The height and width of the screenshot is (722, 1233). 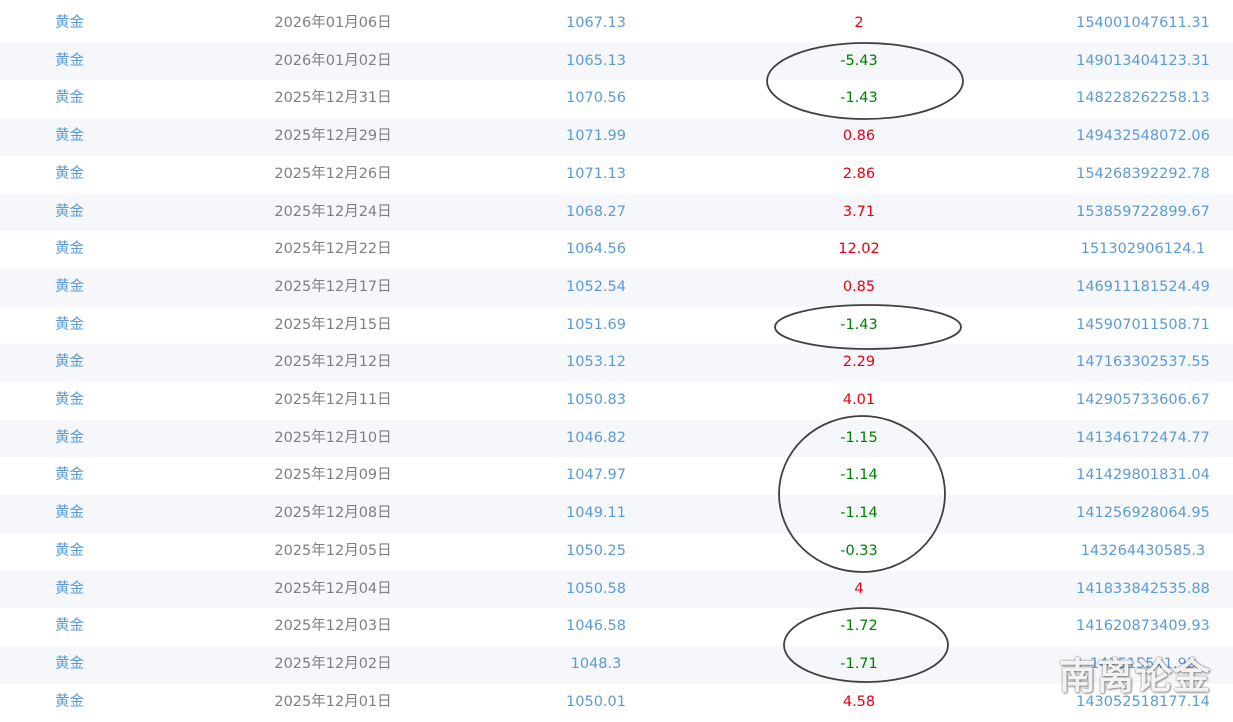 I want to click on date-cell: 2026年01月02日, so click(x=333, y=61).